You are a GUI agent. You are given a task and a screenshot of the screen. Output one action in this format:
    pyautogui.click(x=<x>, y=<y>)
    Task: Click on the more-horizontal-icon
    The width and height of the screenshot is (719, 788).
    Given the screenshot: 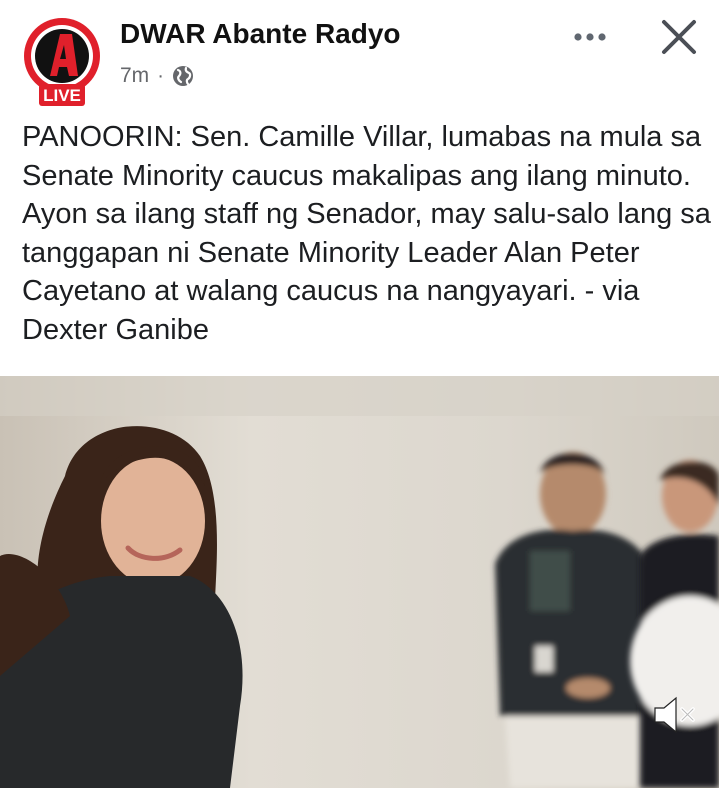 What is the action you would take?
    pyautogui.click(x=590, y=37)
    